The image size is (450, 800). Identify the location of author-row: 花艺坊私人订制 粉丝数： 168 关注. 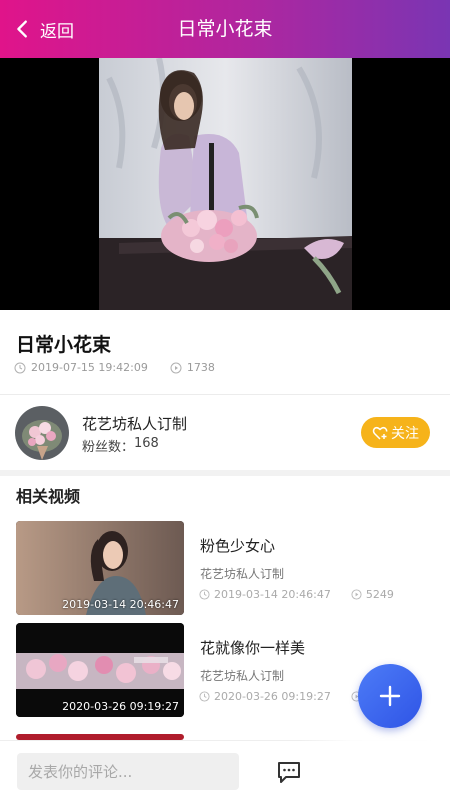
(225, 433).